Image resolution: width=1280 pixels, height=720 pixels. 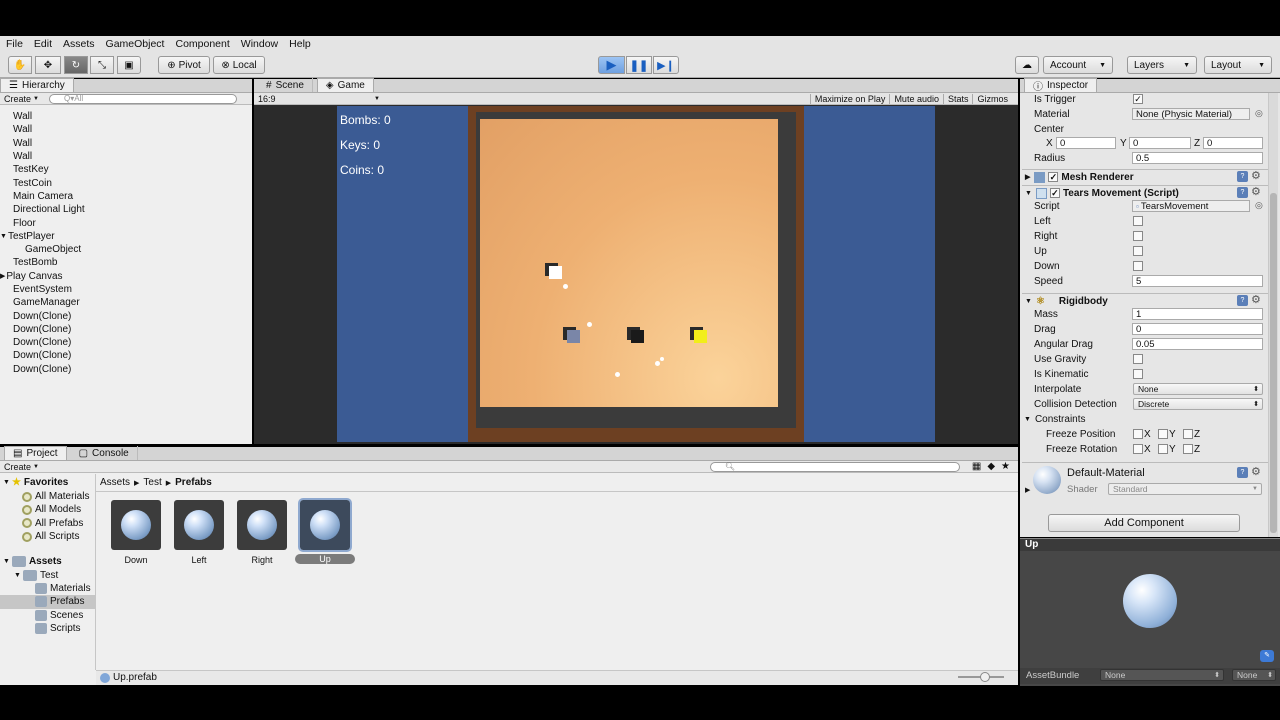 What do you see at coordinates (32, 561) in the screenshot?
I see `assets-root-item: ▼ Assets` at bounding box center [32, 561].